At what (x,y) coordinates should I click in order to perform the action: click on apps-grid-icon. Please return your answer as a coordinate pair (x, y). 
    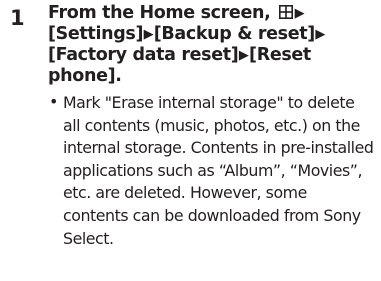
    Looking at the image, I should click on (286, 12).